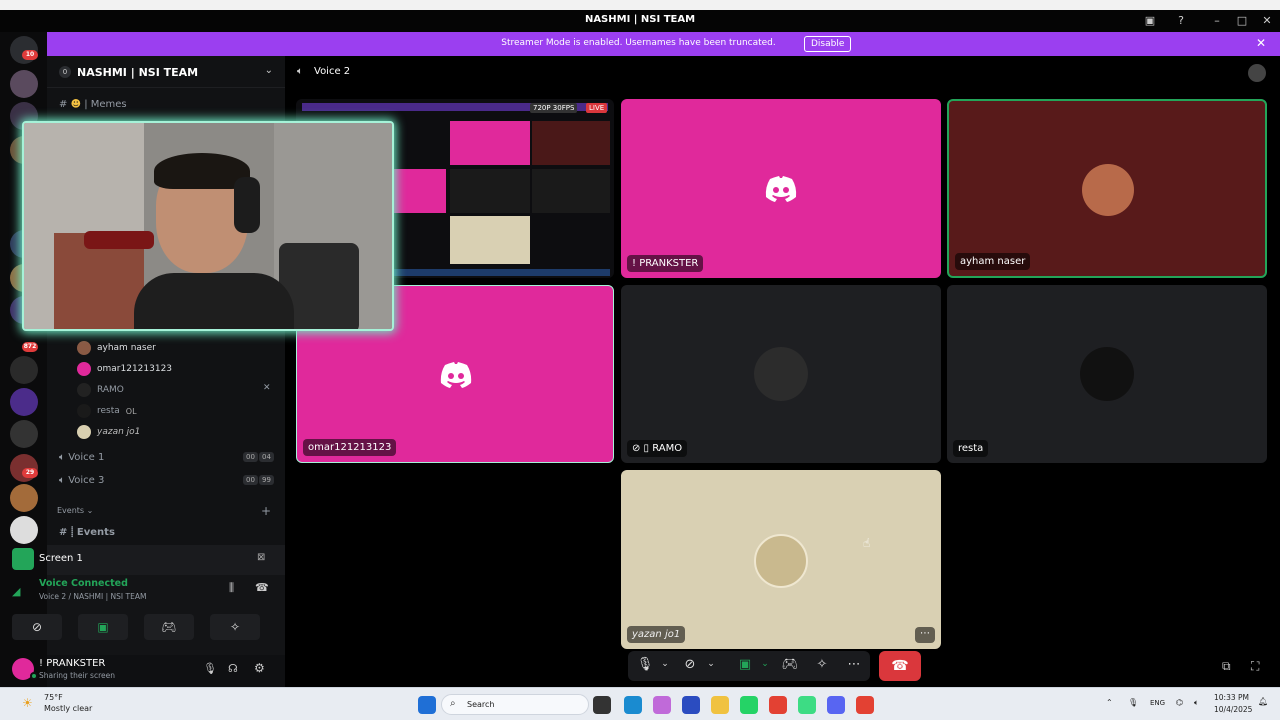  What do you see at coordinates (100, 390) in the screenshot?
I see `list-item: RAMO` at bounding box center [100, 390].